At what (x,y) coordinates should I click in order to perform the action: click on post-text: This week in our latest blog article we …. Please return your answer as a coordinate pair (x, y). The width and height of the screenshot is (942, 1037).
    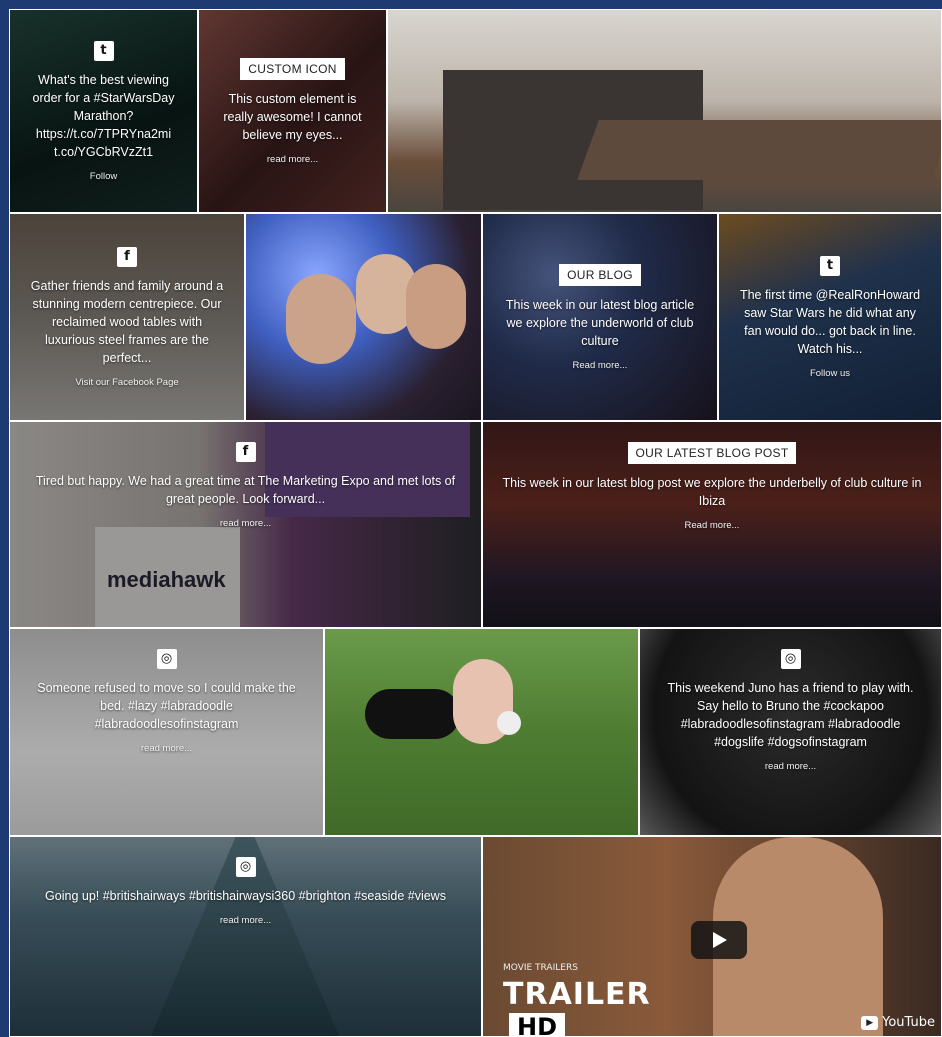
    Looking at the image, I should click on (600, 322).